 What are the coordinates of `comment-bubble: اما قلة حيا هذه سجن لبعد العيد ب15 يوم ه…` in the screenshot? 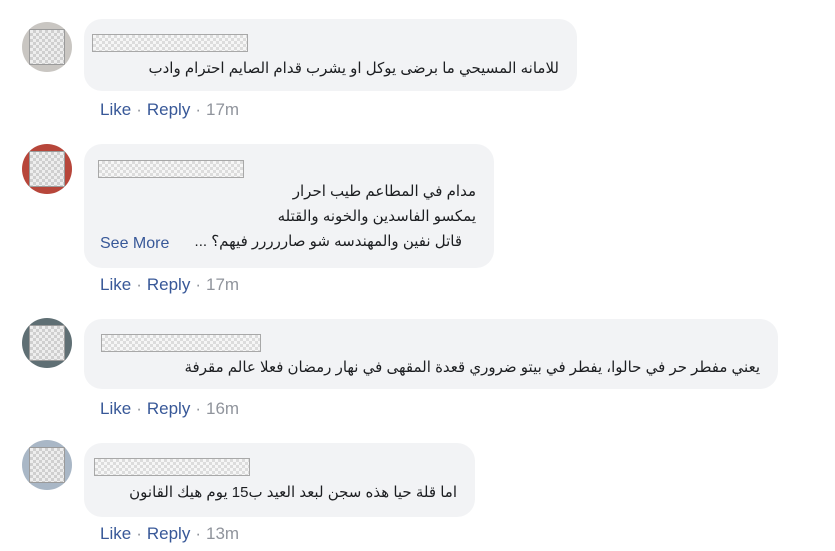 It's located at (279, 480).